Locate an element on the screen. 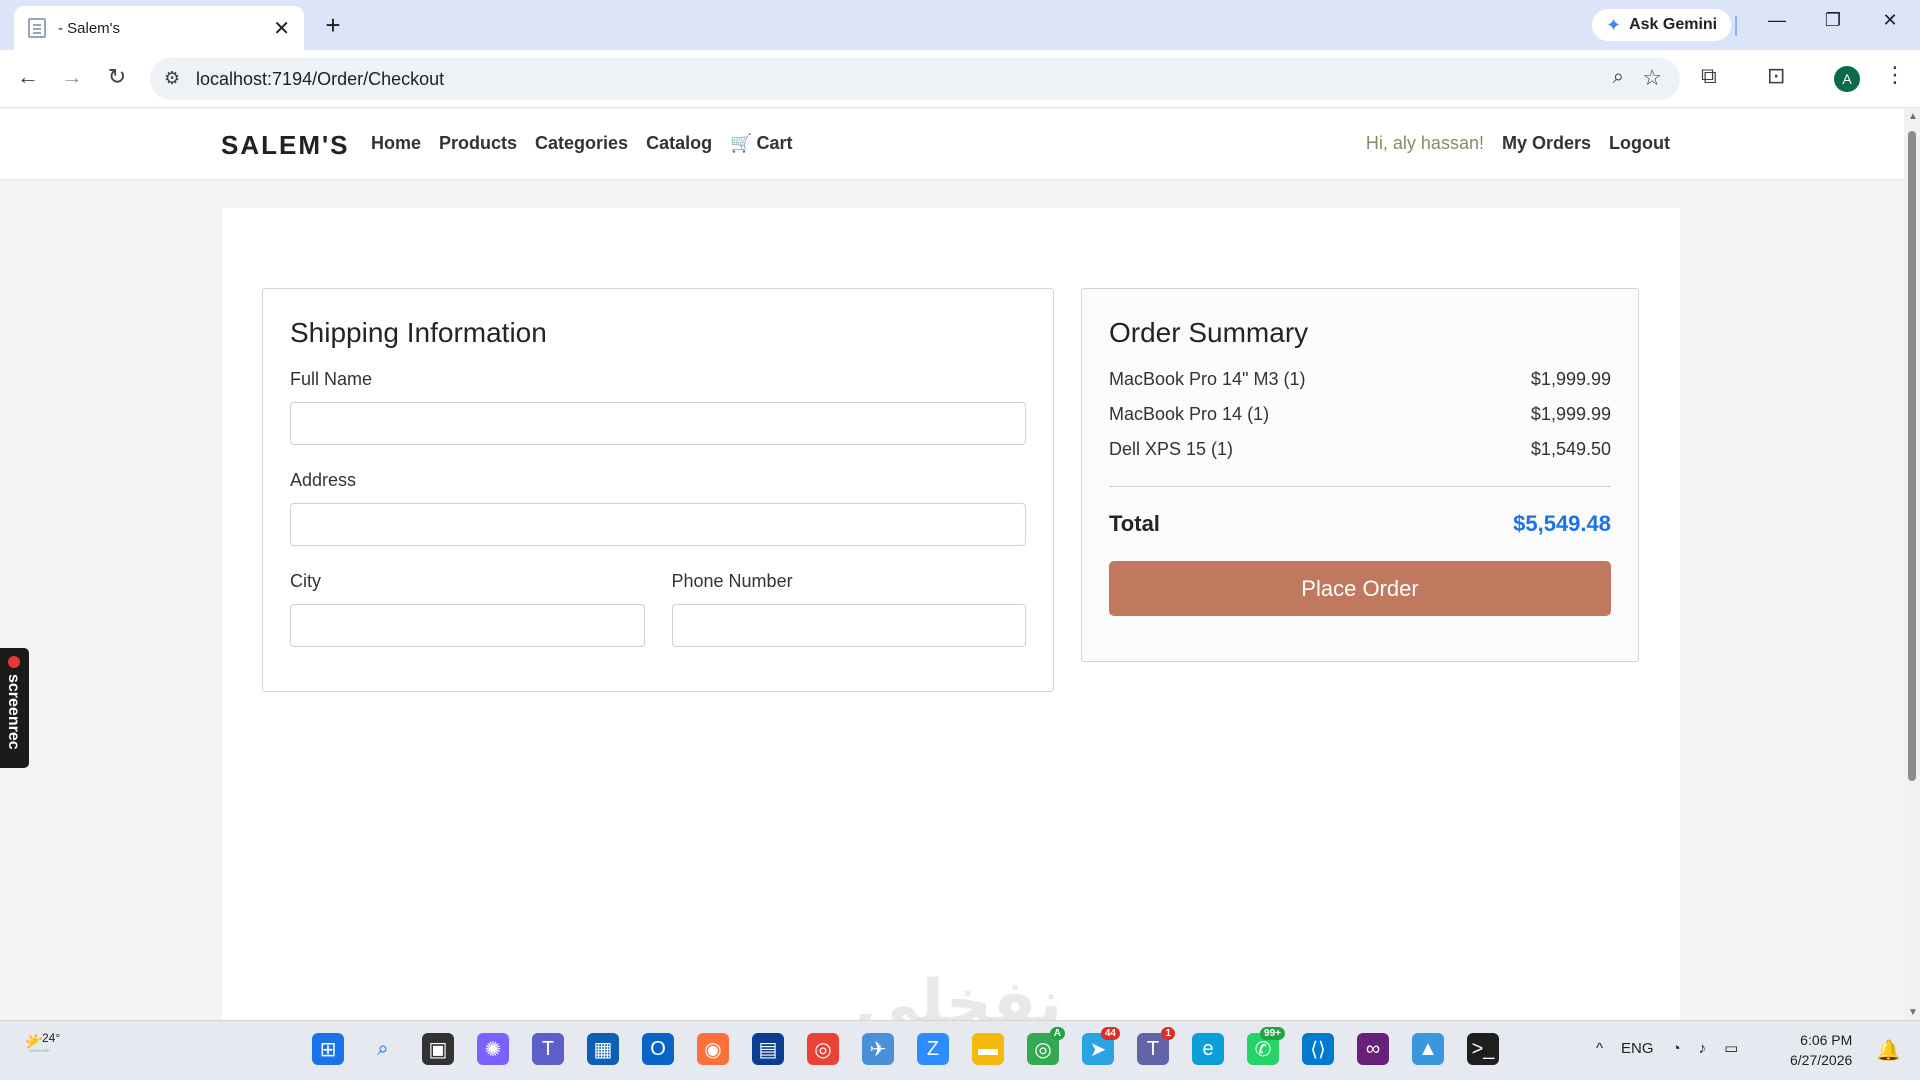 This screenshot has width=1920, height=1080. store-icon: ▦ is located at coordinates (603, 1049).